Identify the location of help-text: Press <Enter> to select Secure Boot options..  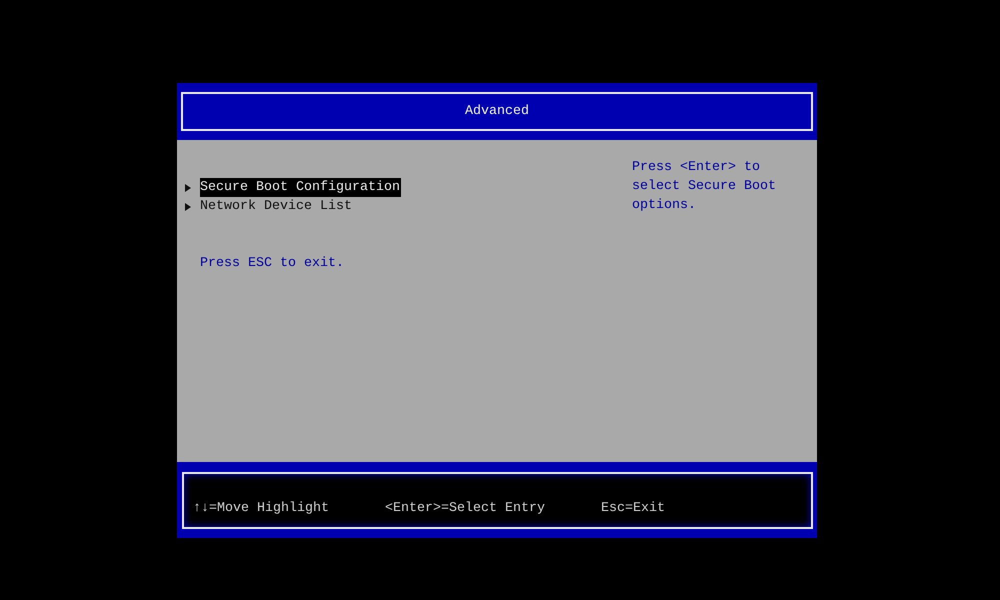
(704, 187).